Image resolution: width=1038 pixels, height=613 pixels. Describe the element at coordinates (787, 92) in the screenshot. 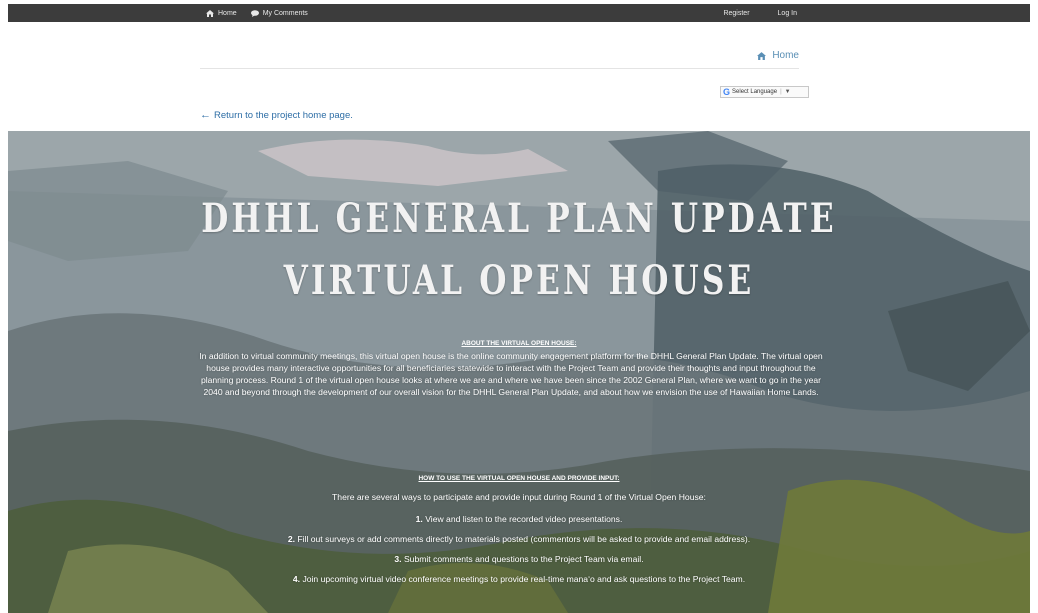

I see `dropdown-arrow-icon: ▼` at that location.